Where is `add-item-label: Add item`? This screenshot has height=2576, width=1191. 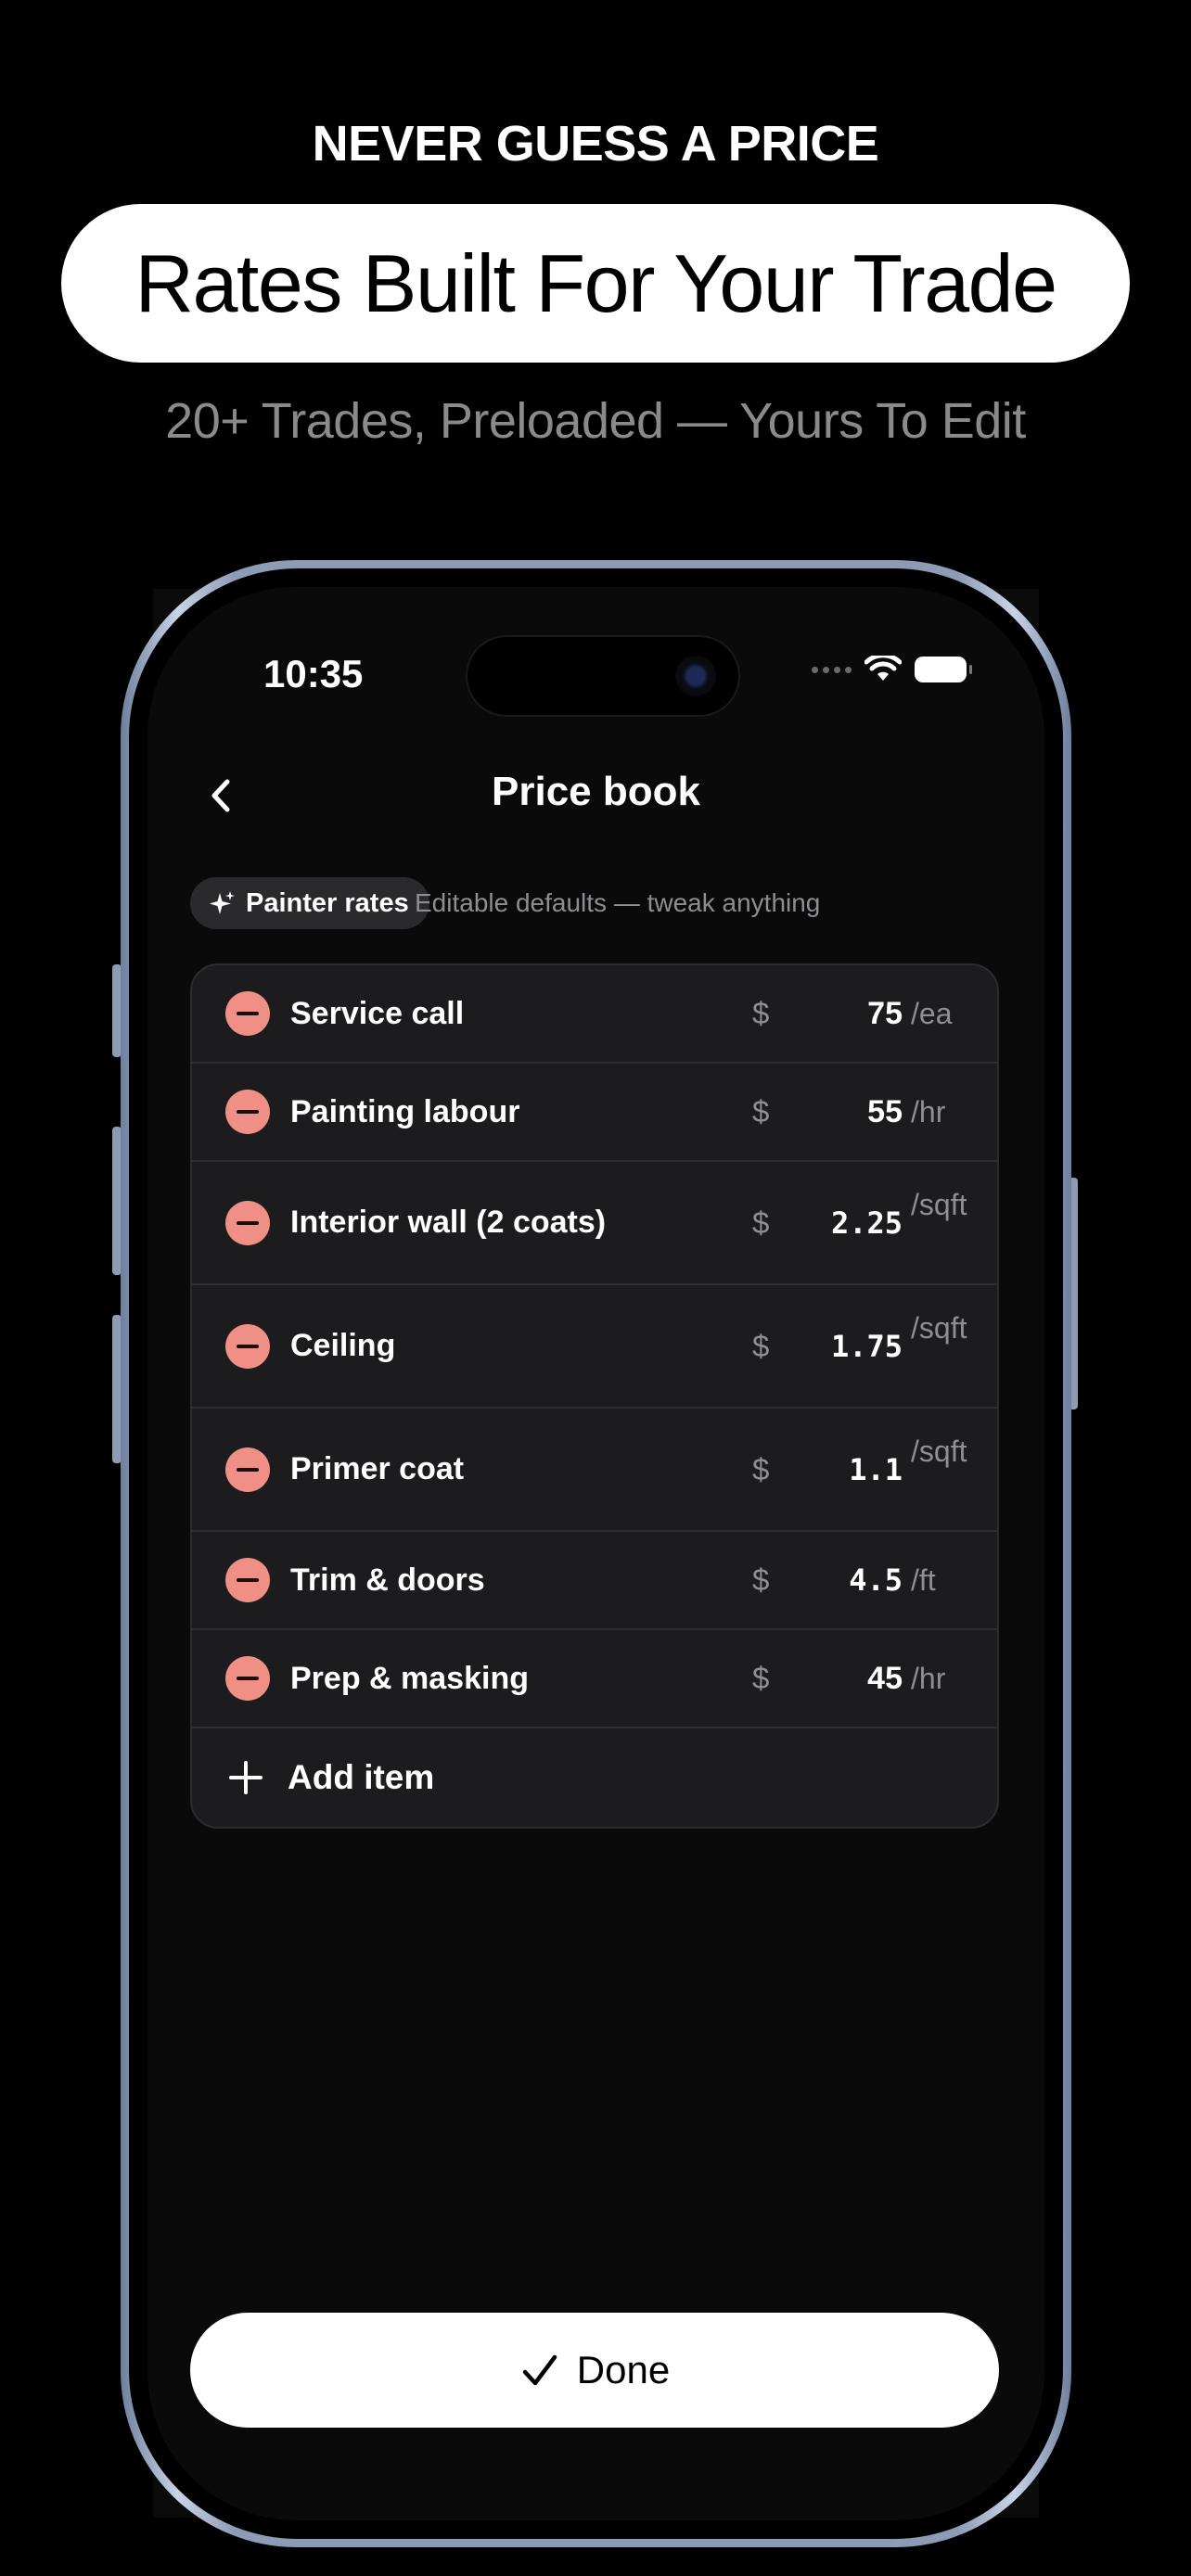
add-item-label: Add item is located at coordinates (361, 1777).